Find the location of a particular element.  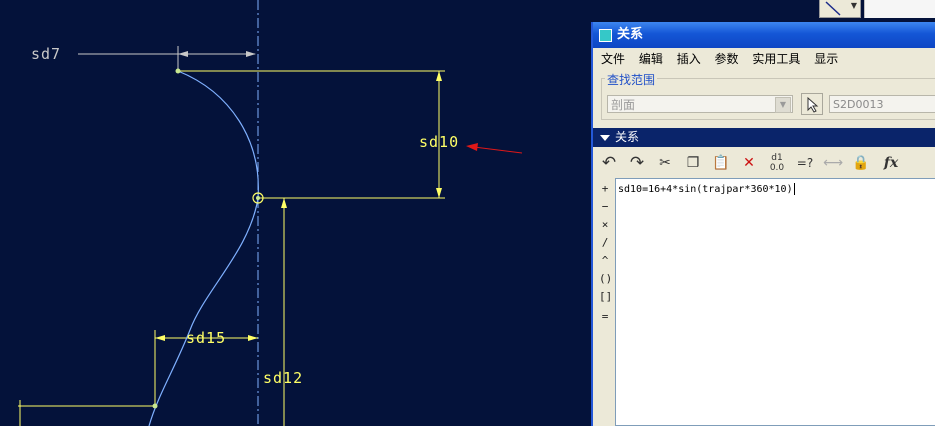

sd10-arrow-top is located at coordinates (439, 76).